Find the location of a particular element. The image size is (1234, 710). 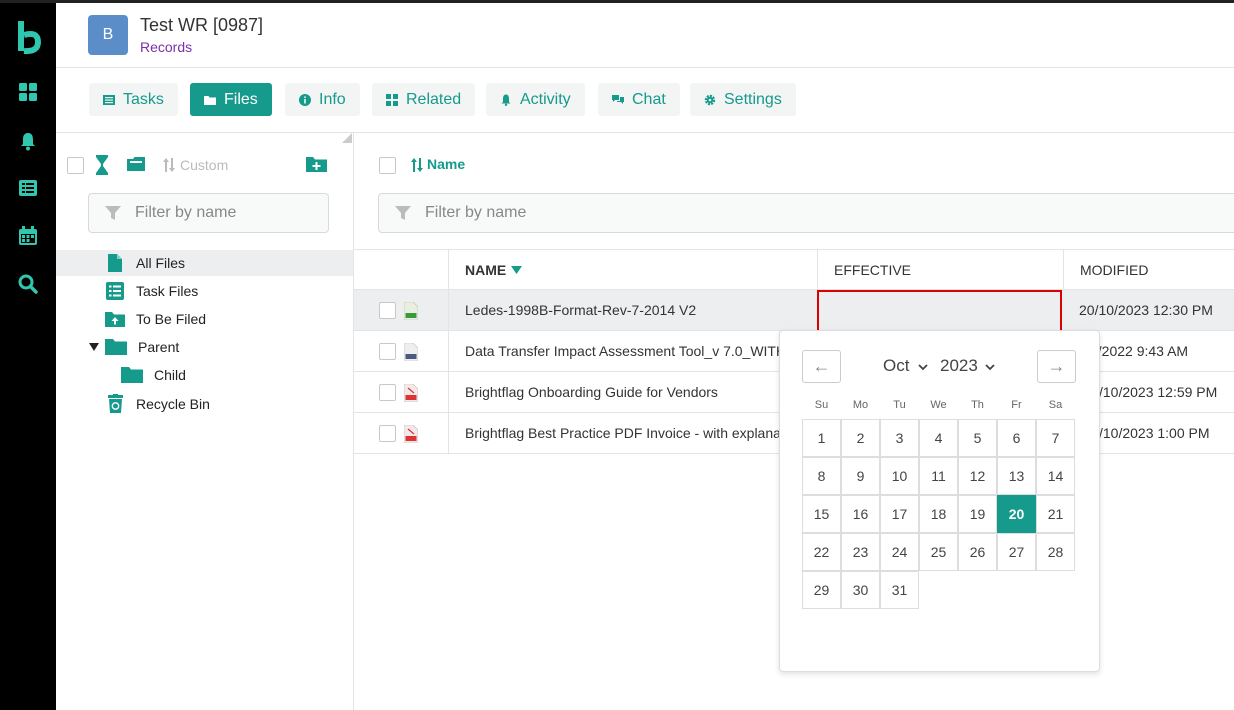

weekday-label: Fr is located at coordinates (1016, 405).